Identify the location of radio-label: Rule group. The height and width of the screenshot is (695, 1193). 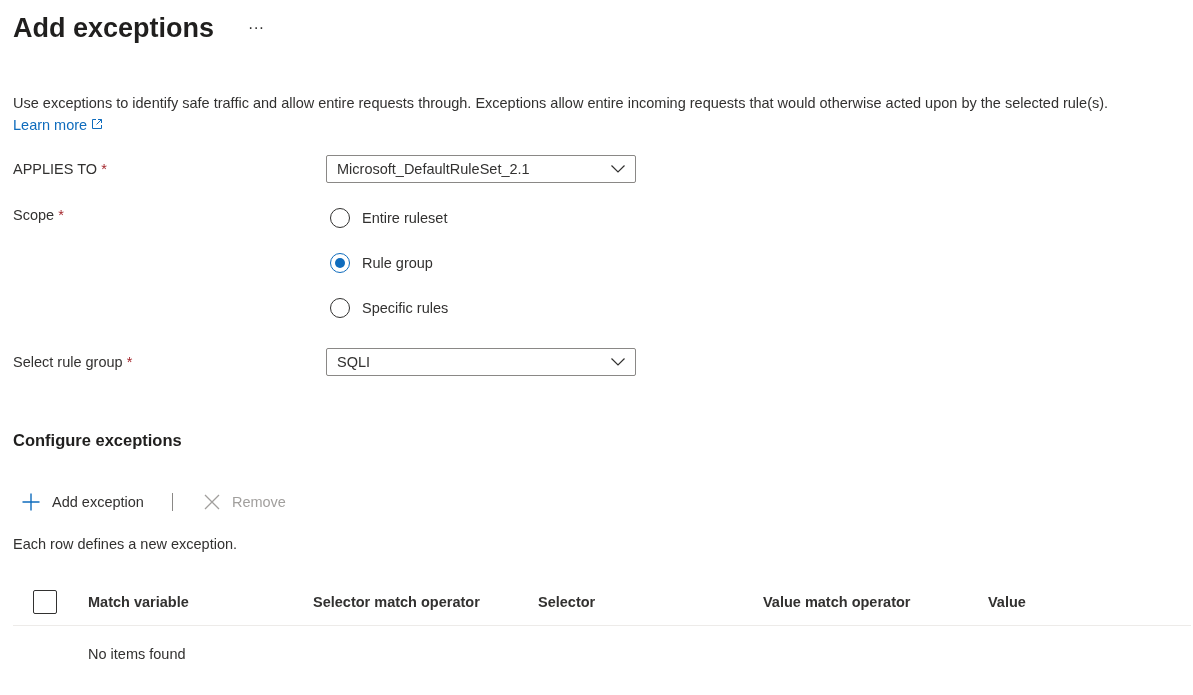
(397, 263).